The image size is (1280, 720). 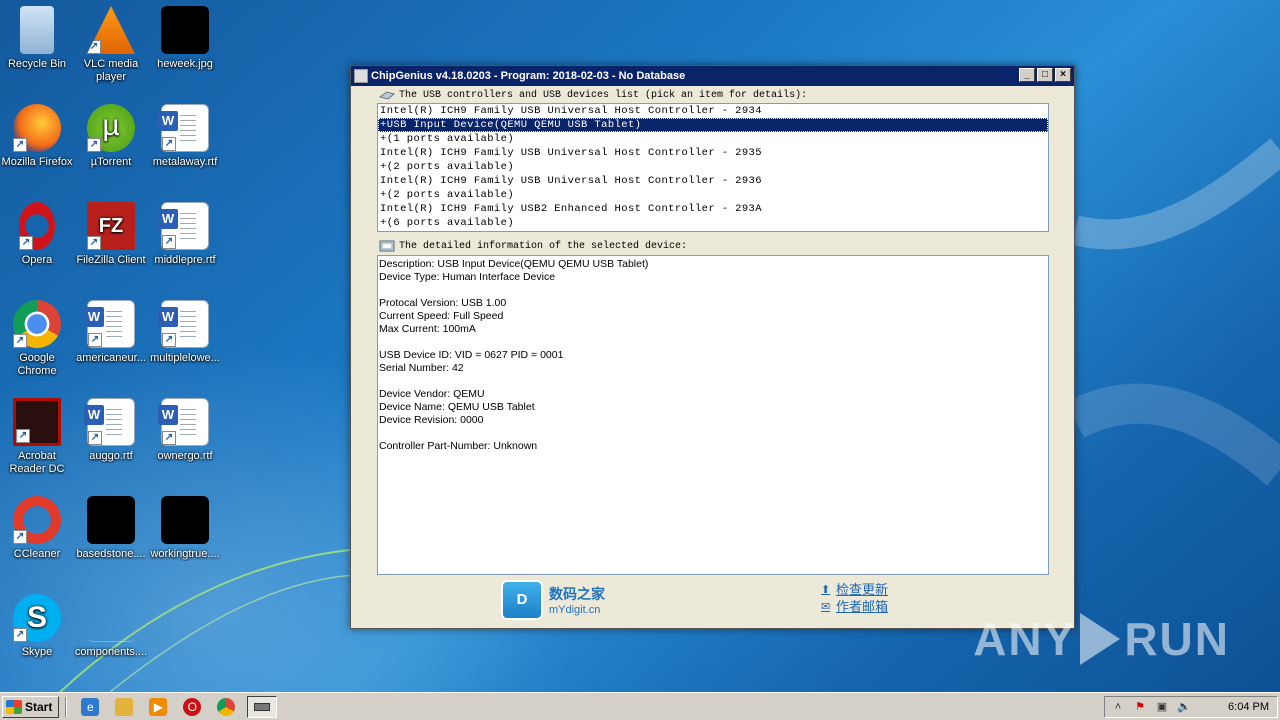 I want to click on recycle-bin-icon, so click(x=37, y=30).